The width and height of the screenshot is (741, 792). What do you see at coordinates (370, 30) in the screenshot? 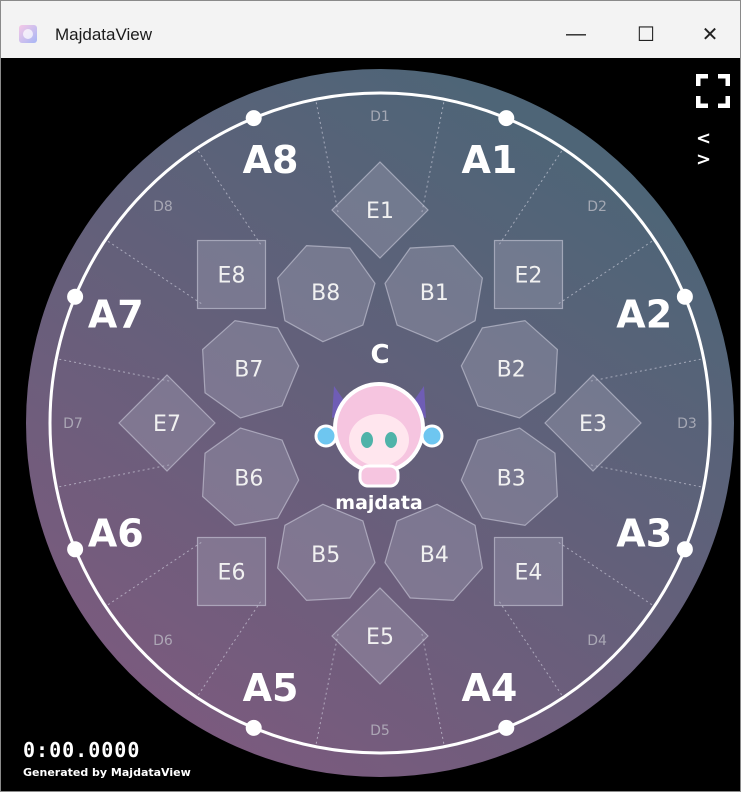
I see `title-bar: MajdataView — ☐ ✕` at bounding box center [370, 30].